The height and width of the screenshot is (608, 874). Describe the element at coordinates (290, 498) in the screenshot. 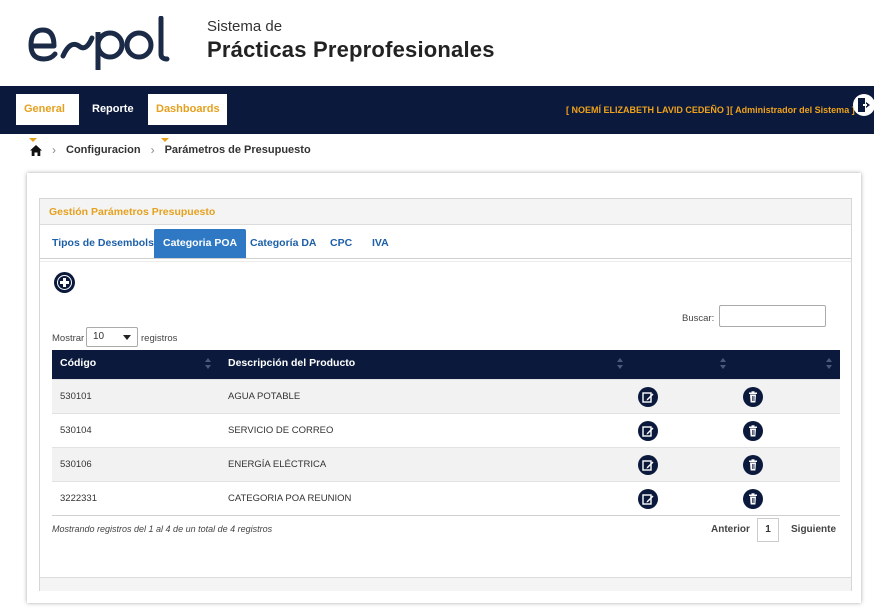

I see `cell-description: CATEGORIA POA REUNION` at that location.